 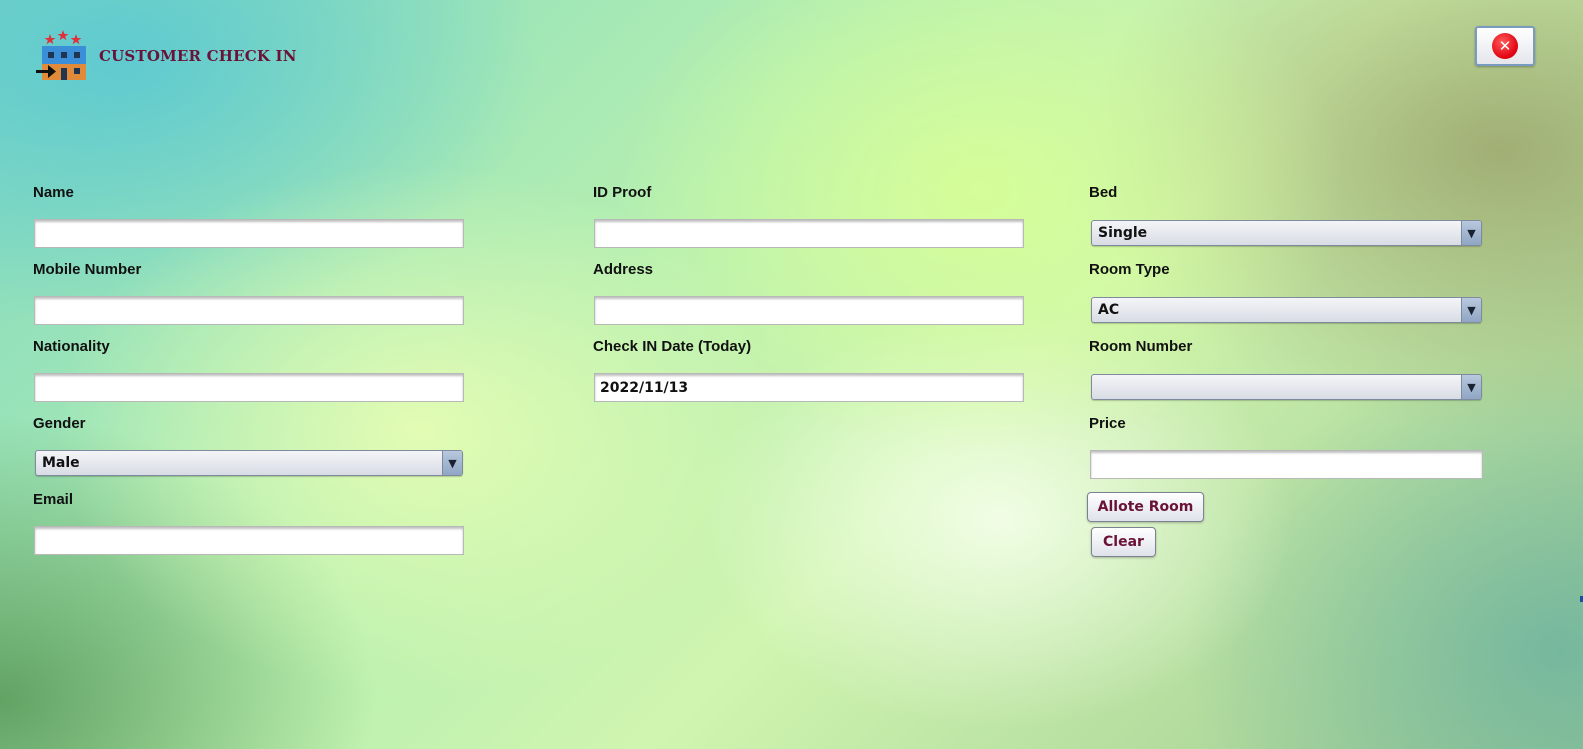 What do you see at coordinates (809, 310) in the screenshot?
I see `address-field` at bounding box center [809, 310].